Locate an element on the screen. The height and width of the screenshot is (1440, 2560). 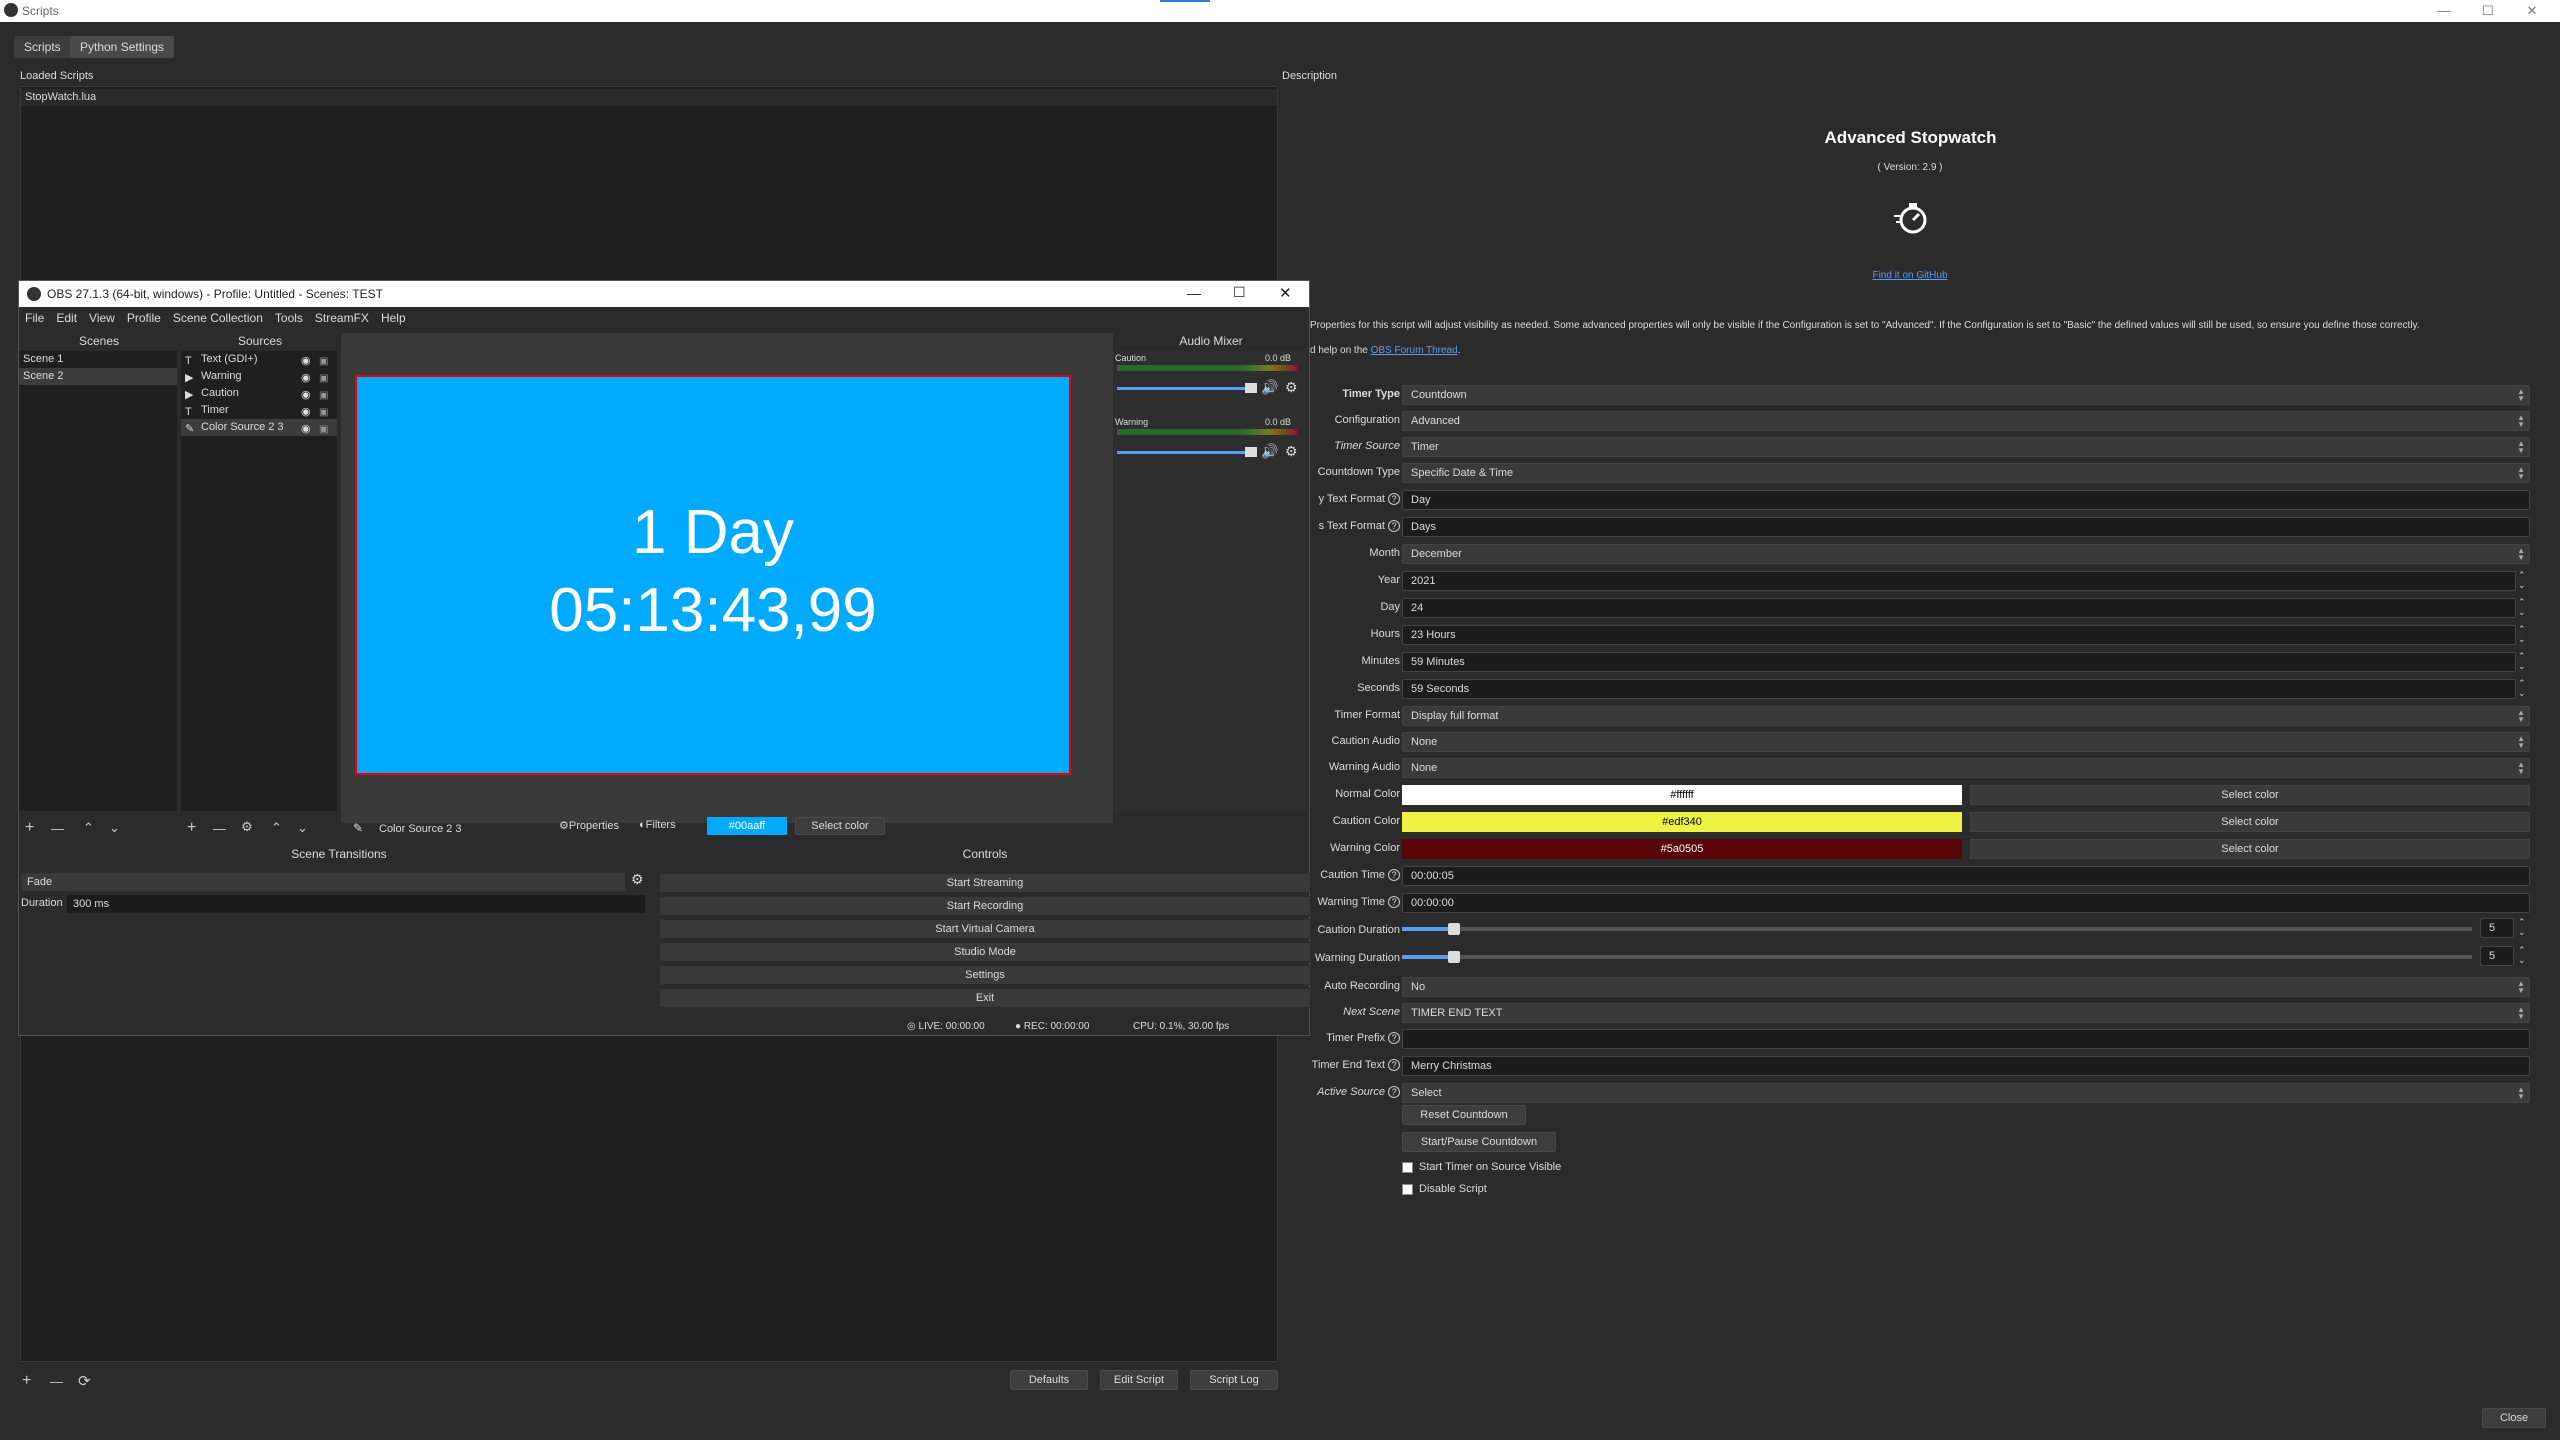
timer-type-select: Countdown ▲ ▼ is located at coordinates (1966, 395).